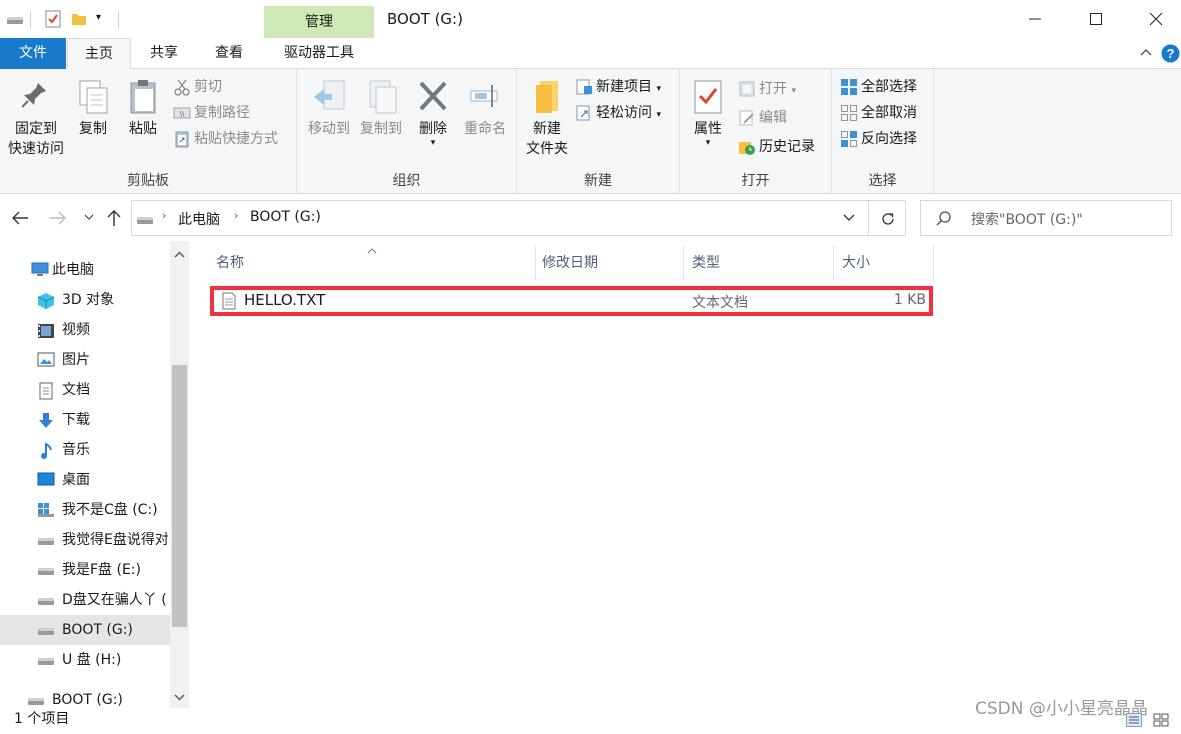 Image resolution: width=1181 pixels, height=734 pixels. Describe the element at coordinates (485, 109) in the screenshot. I see `rename-button: 重命名` at that location.